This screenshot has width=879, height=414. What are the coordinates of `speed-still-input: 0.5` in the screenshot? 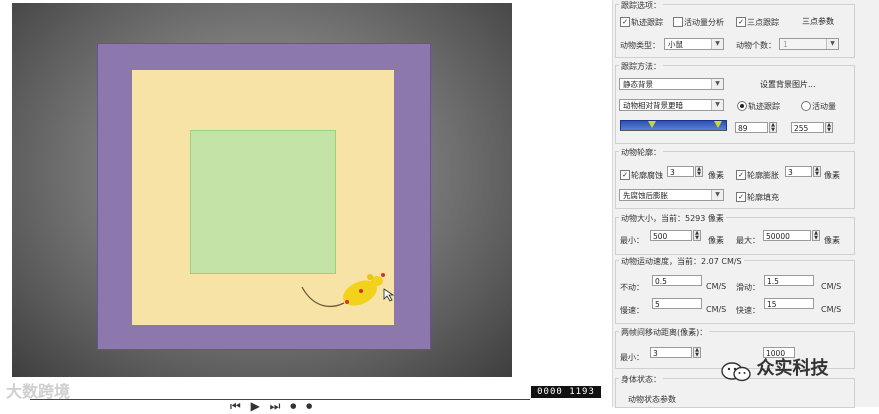 It's located at (677, 280).